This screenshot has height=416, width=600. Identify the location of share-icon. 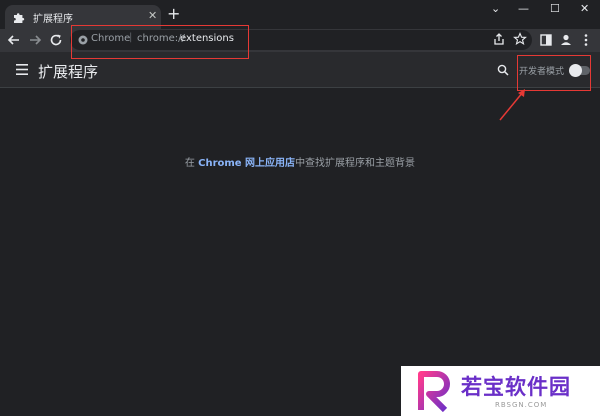
(499, 39).